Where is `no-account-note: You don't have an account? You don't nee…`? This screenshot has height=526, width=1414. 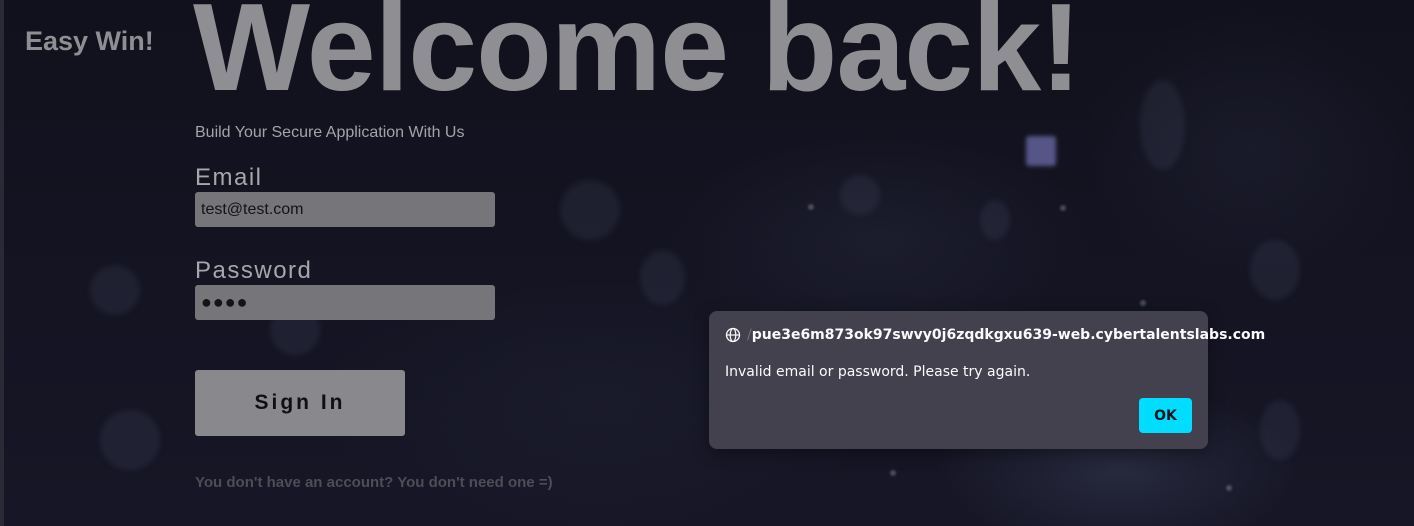
no-account-note: You don't have an account? You don't nee… is located at coordinates (374, 482).